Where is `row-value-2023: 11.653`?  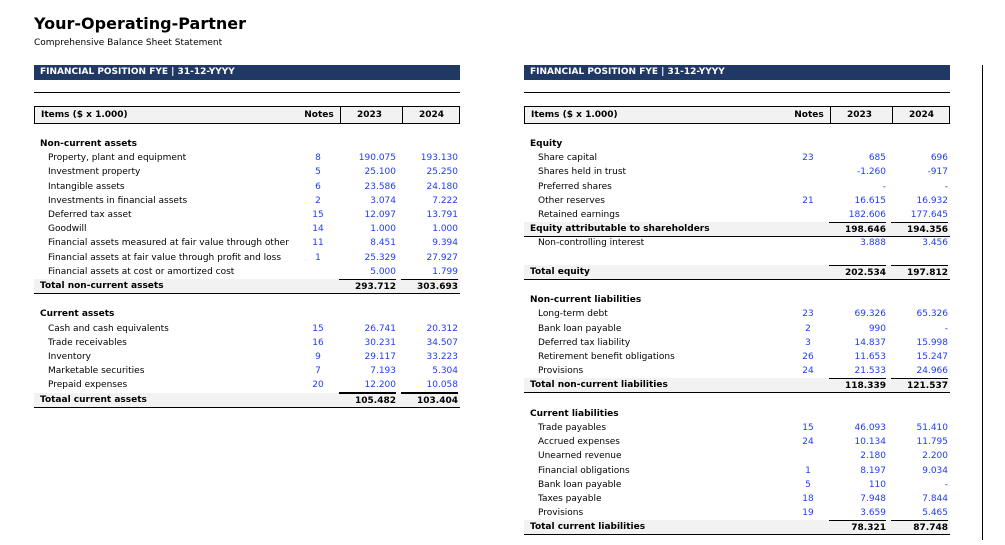
row-value-2023: 11.653 is located at coordinates (870, 357).